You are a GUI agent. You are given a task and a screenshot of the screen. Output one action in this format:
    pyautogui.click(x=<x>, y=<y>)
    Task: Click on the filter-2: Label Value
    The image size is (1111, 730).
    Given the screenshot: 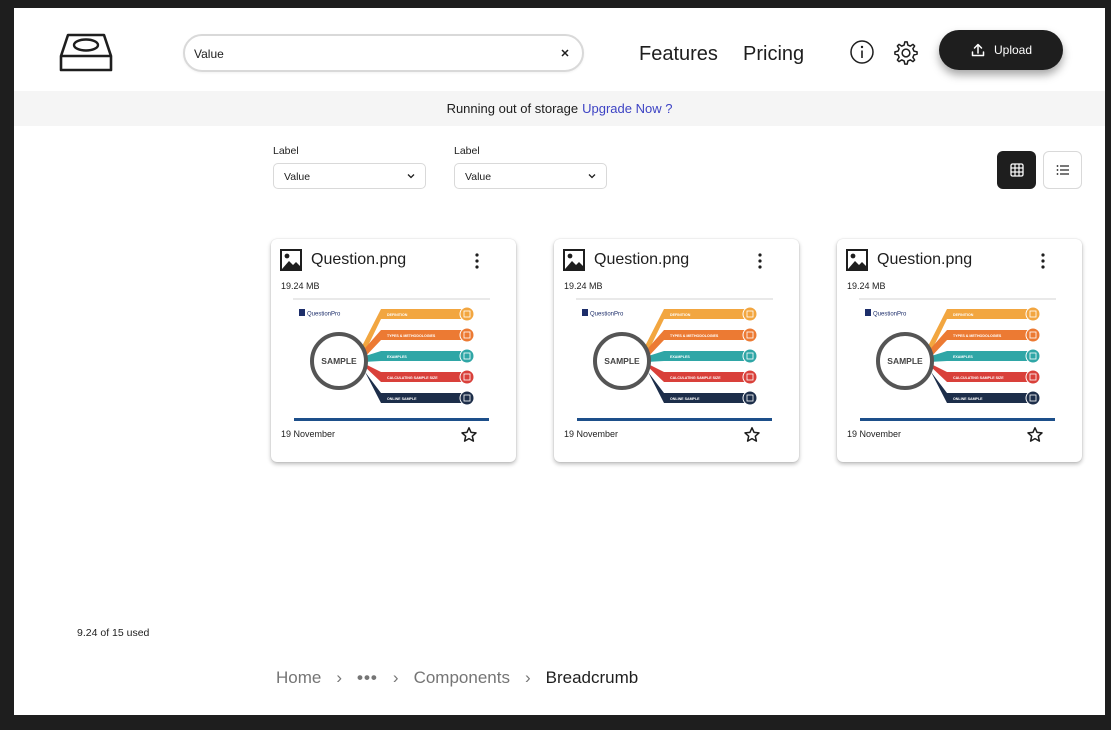 What is the action you would take?
    pyautogui.click(x=530, y=167)
    